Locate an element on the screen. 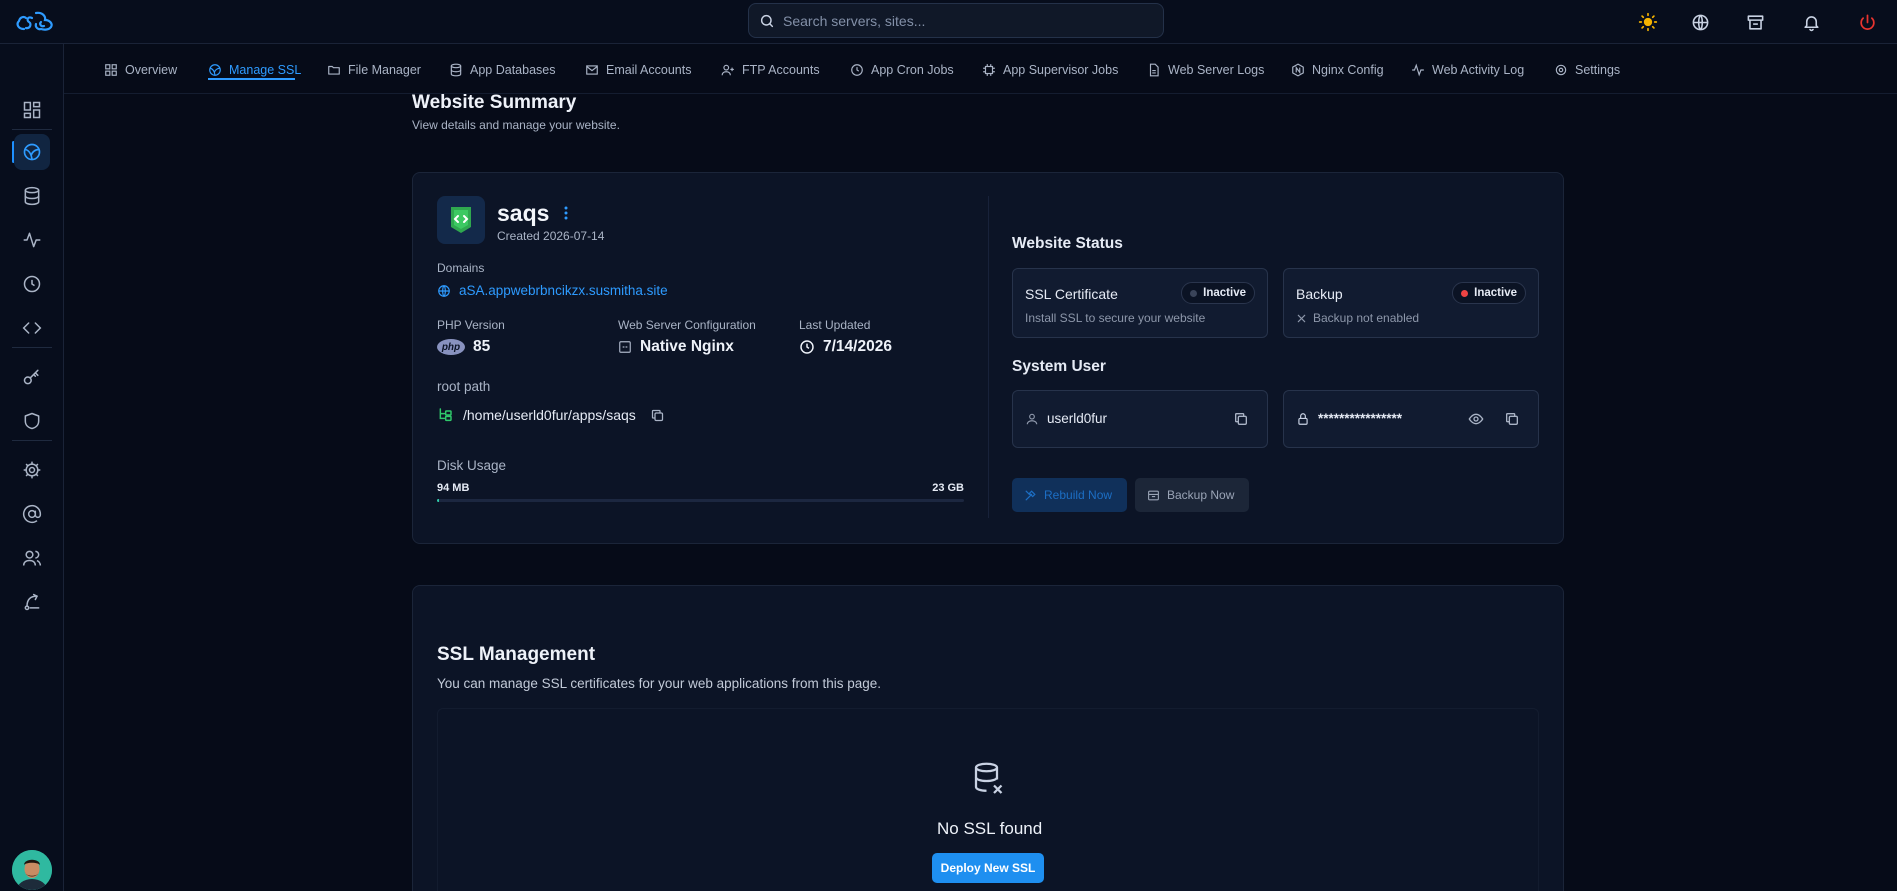 The width and height of the screenshot is (1897, 891). username-row: userld0fur is located at coordinates (1066, 418).